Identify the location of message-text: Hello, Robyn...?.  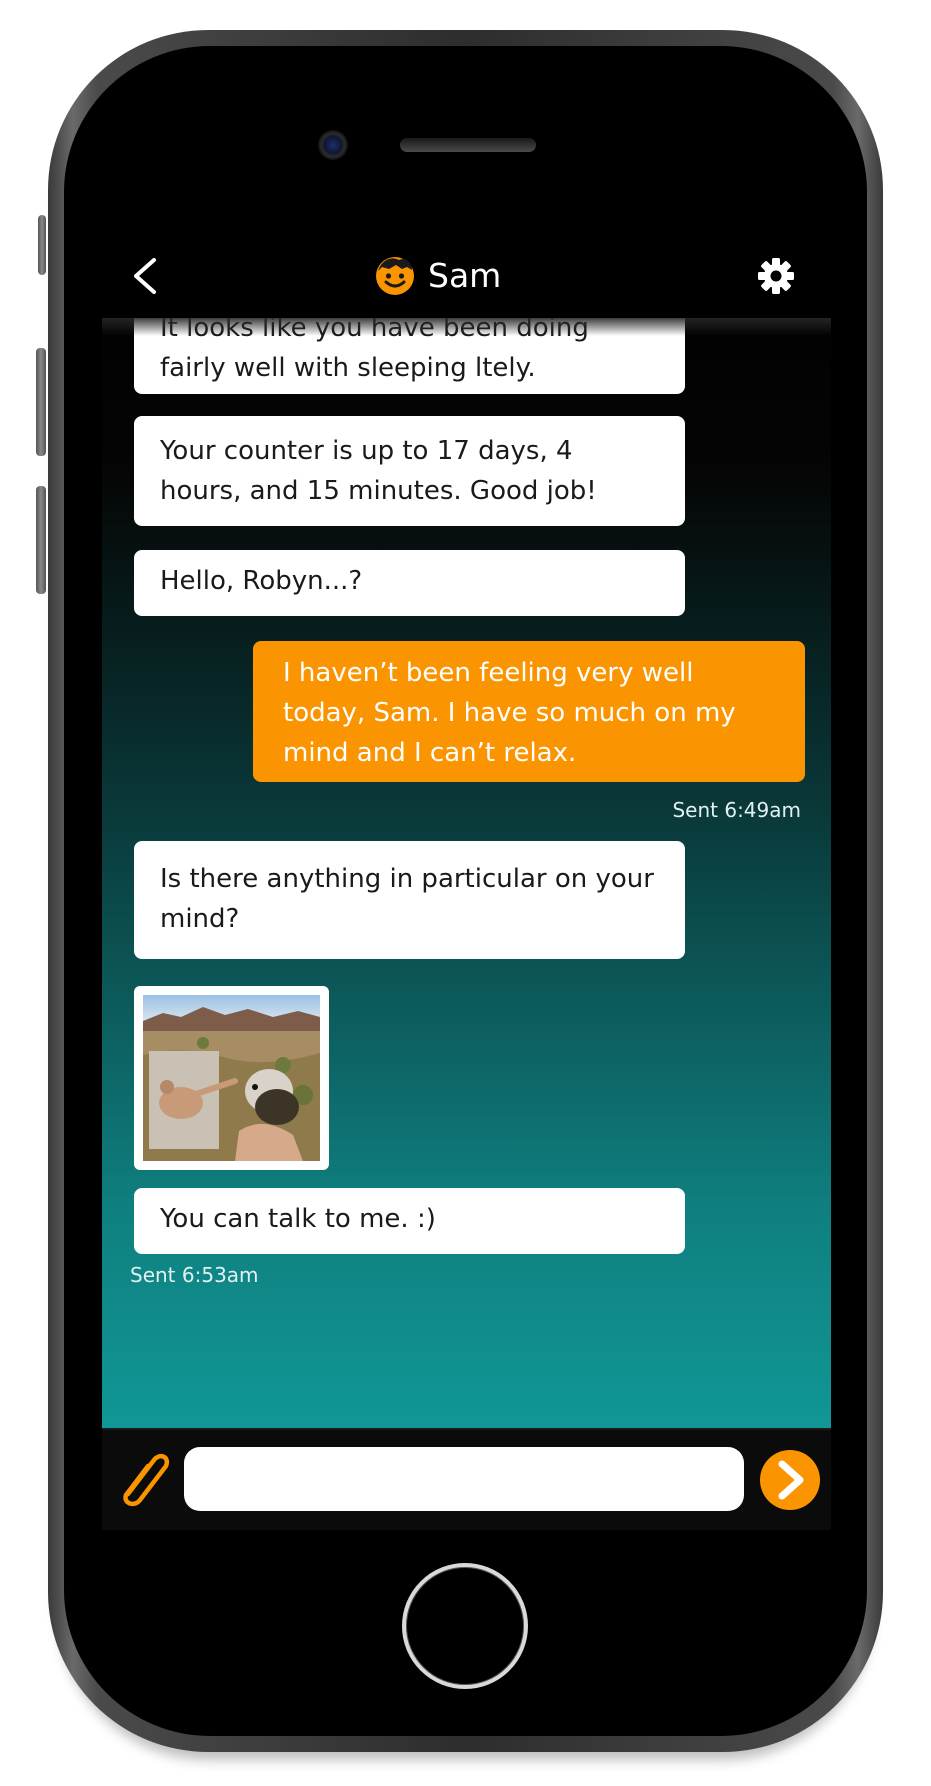
(261, 581).